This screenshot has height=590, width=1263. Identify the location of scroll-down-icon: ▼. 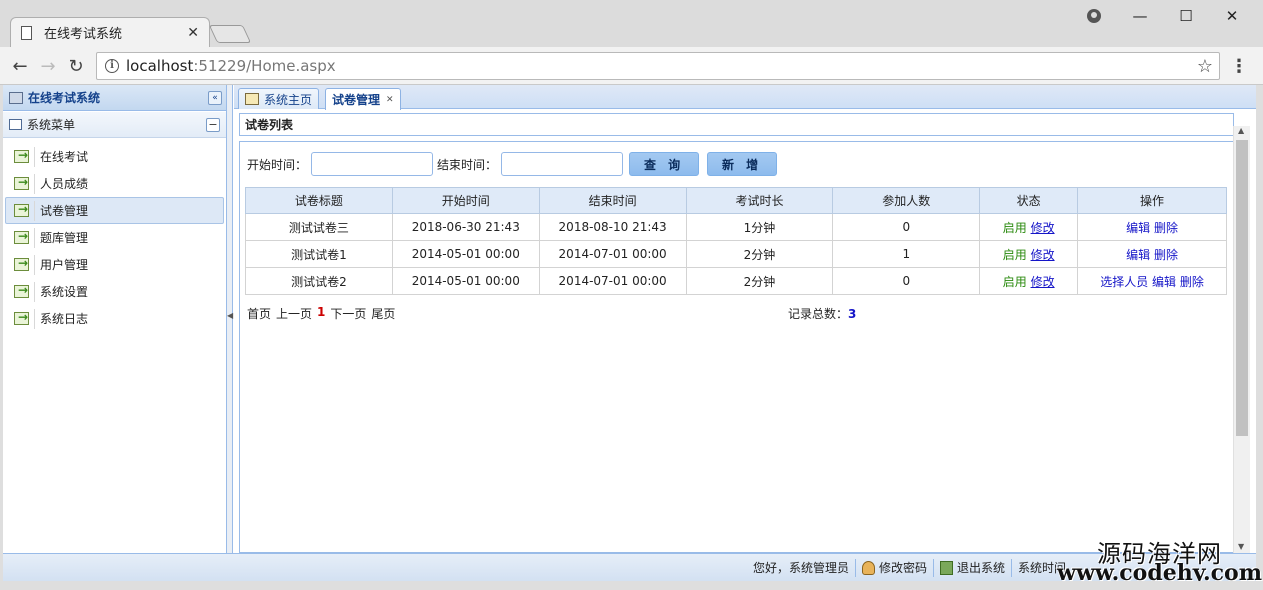
(1241, 546).